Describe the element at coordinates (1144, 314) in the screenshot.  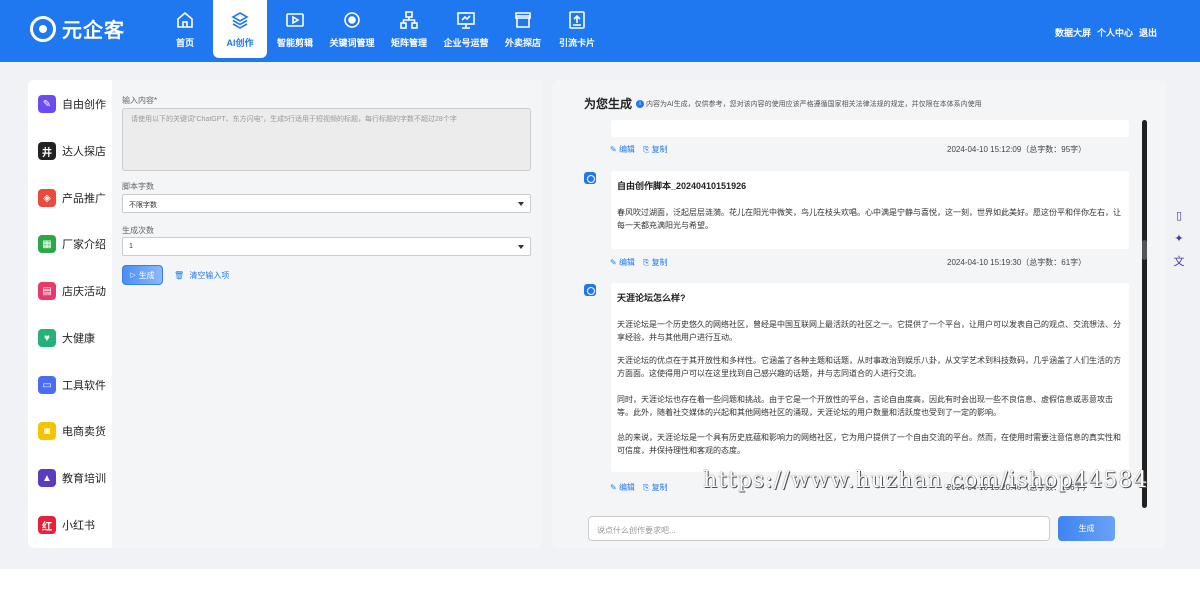
I see `results-scrollbar` at that location.